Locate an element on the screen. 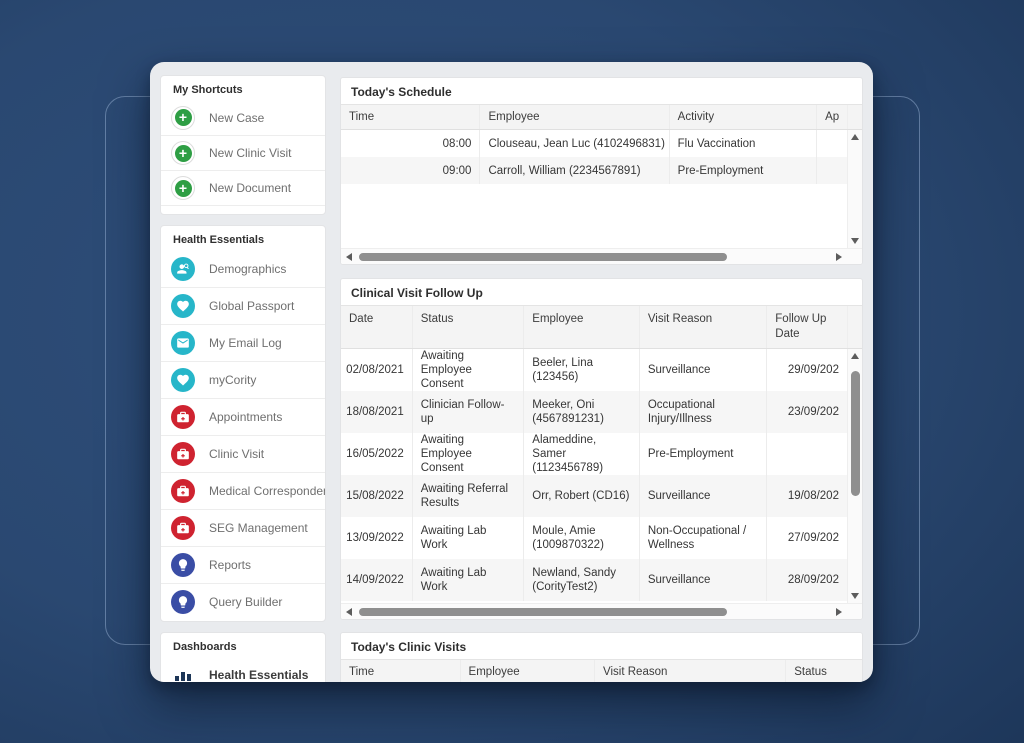 The image size is (1024, 743). sidebar-item-my-email-log: My Email Log is located at coordinates (243, 342).